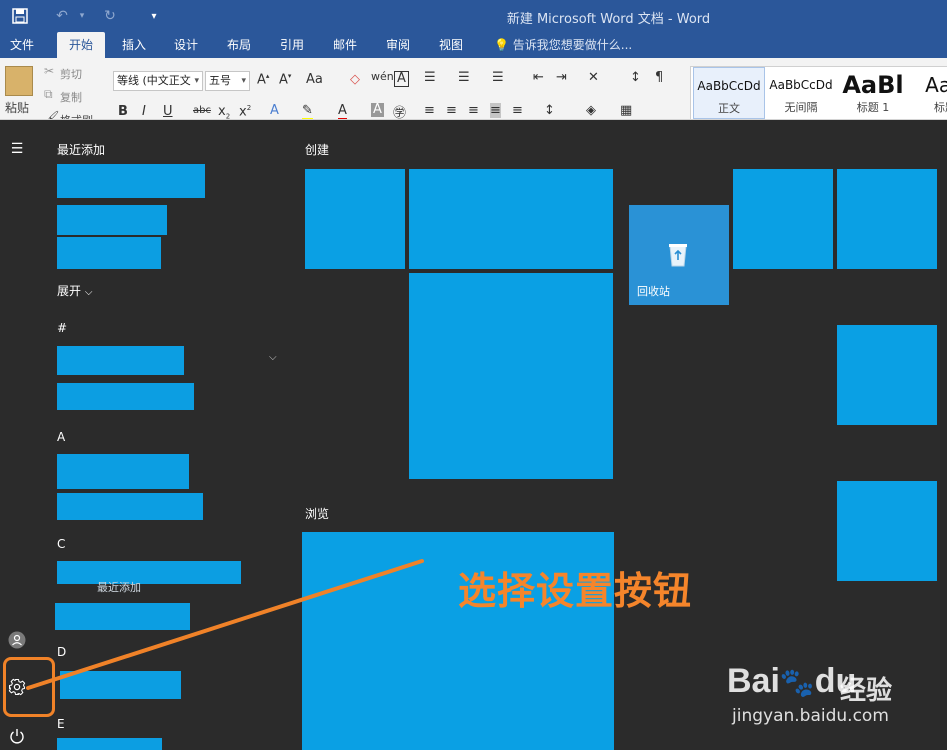 The height and width of the screenshot is (750, 947). I want to click on enclose-characters-icon: ㊫, so click(399, 110).